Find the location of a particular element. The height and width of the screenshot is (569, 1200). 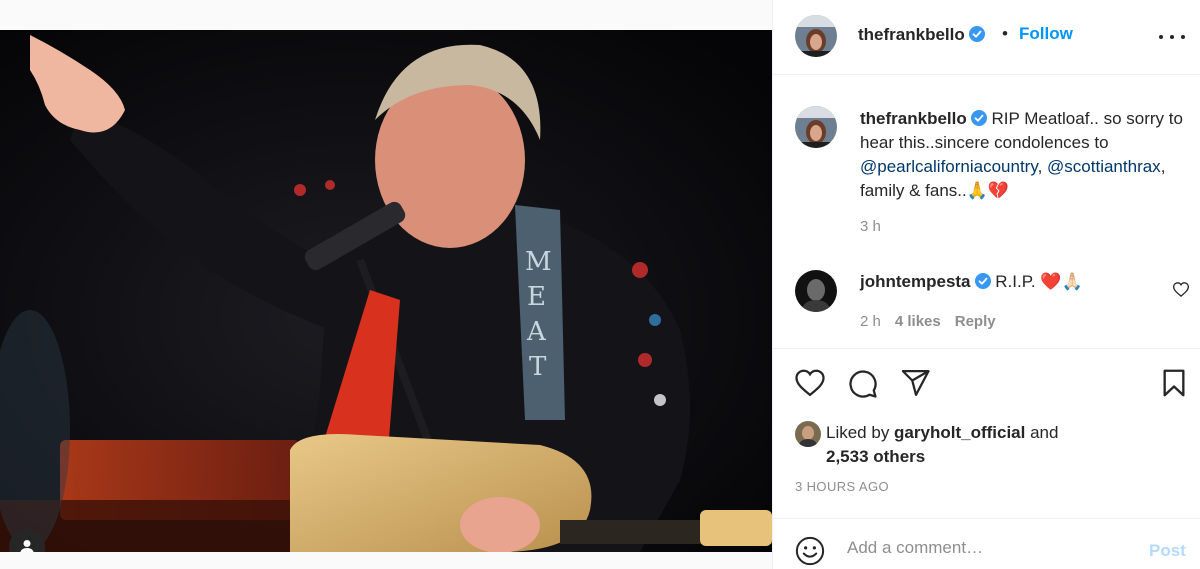

caption-username: thefrankbello is located at coordinates (913, 118).